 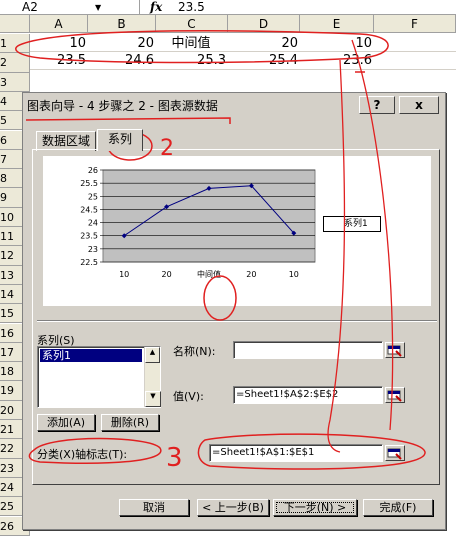 I want to click on tab-series: 系列, so click(x=120, y=140).